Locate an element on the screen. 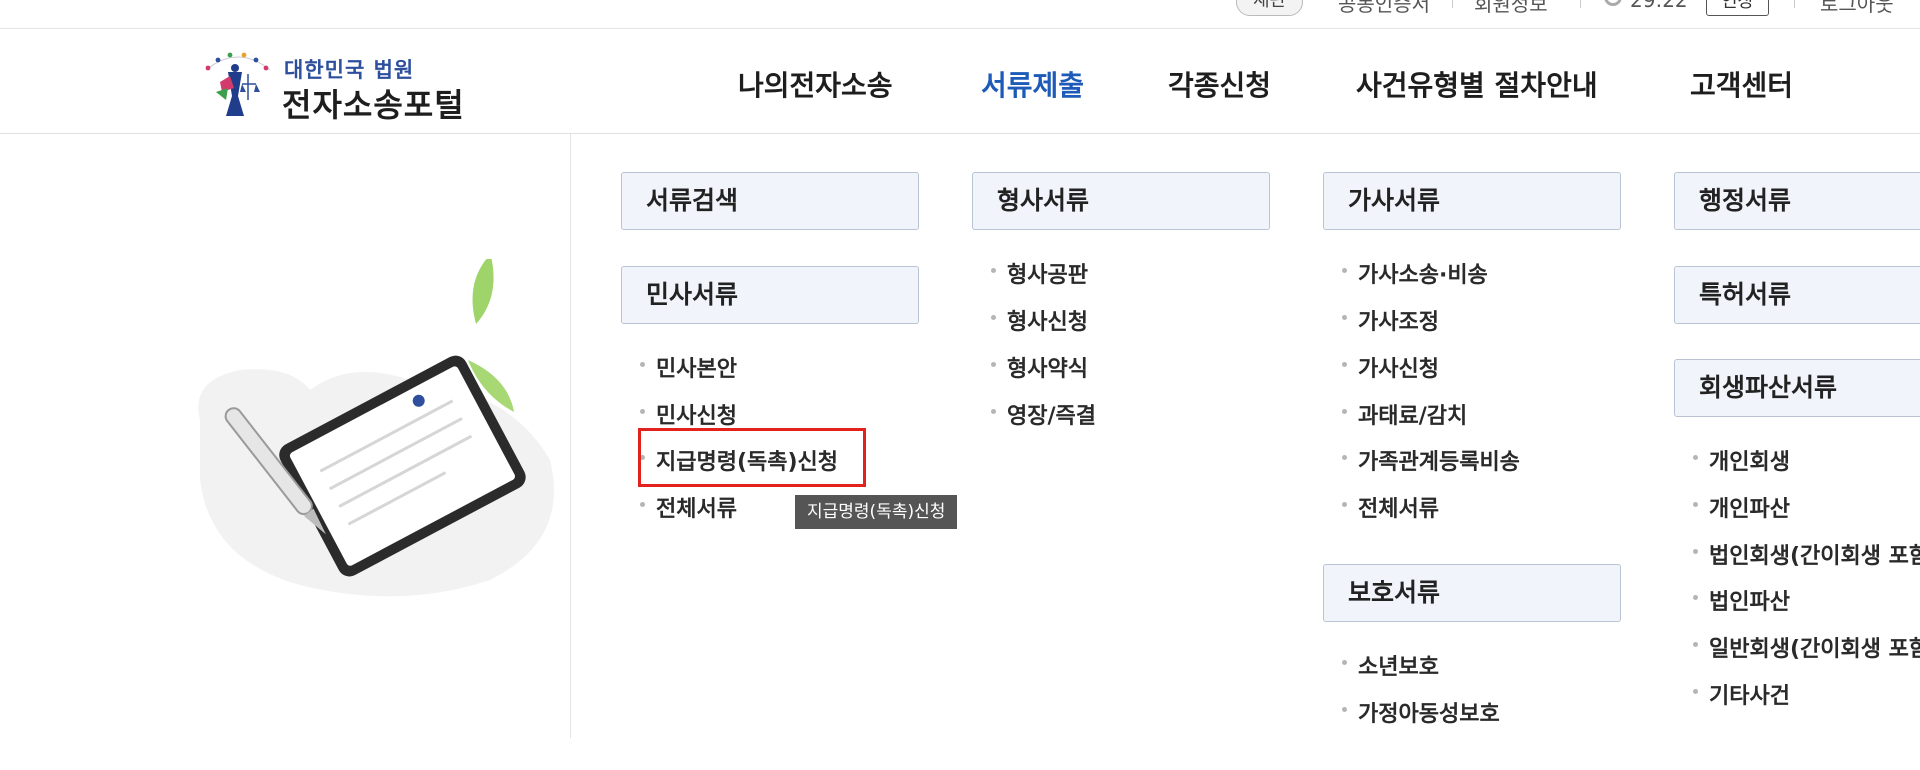  link-label: 민사신청 is located at coordinates (696, 416).